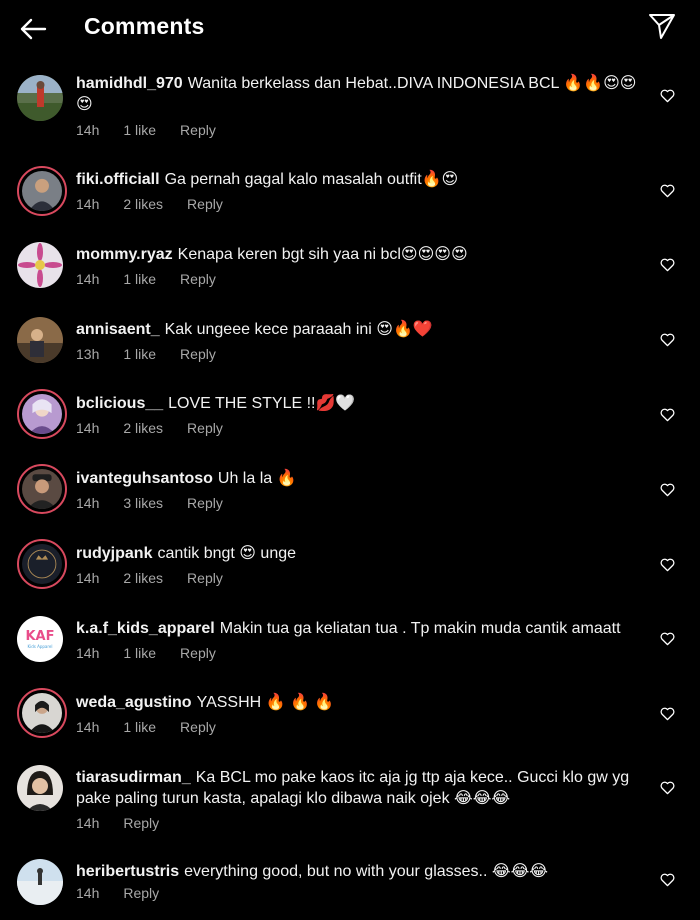  What do you see at coordinates (129, 83) in the screenshot?
I see `username: hamidhdl_970` at bounding box center [129, 83].